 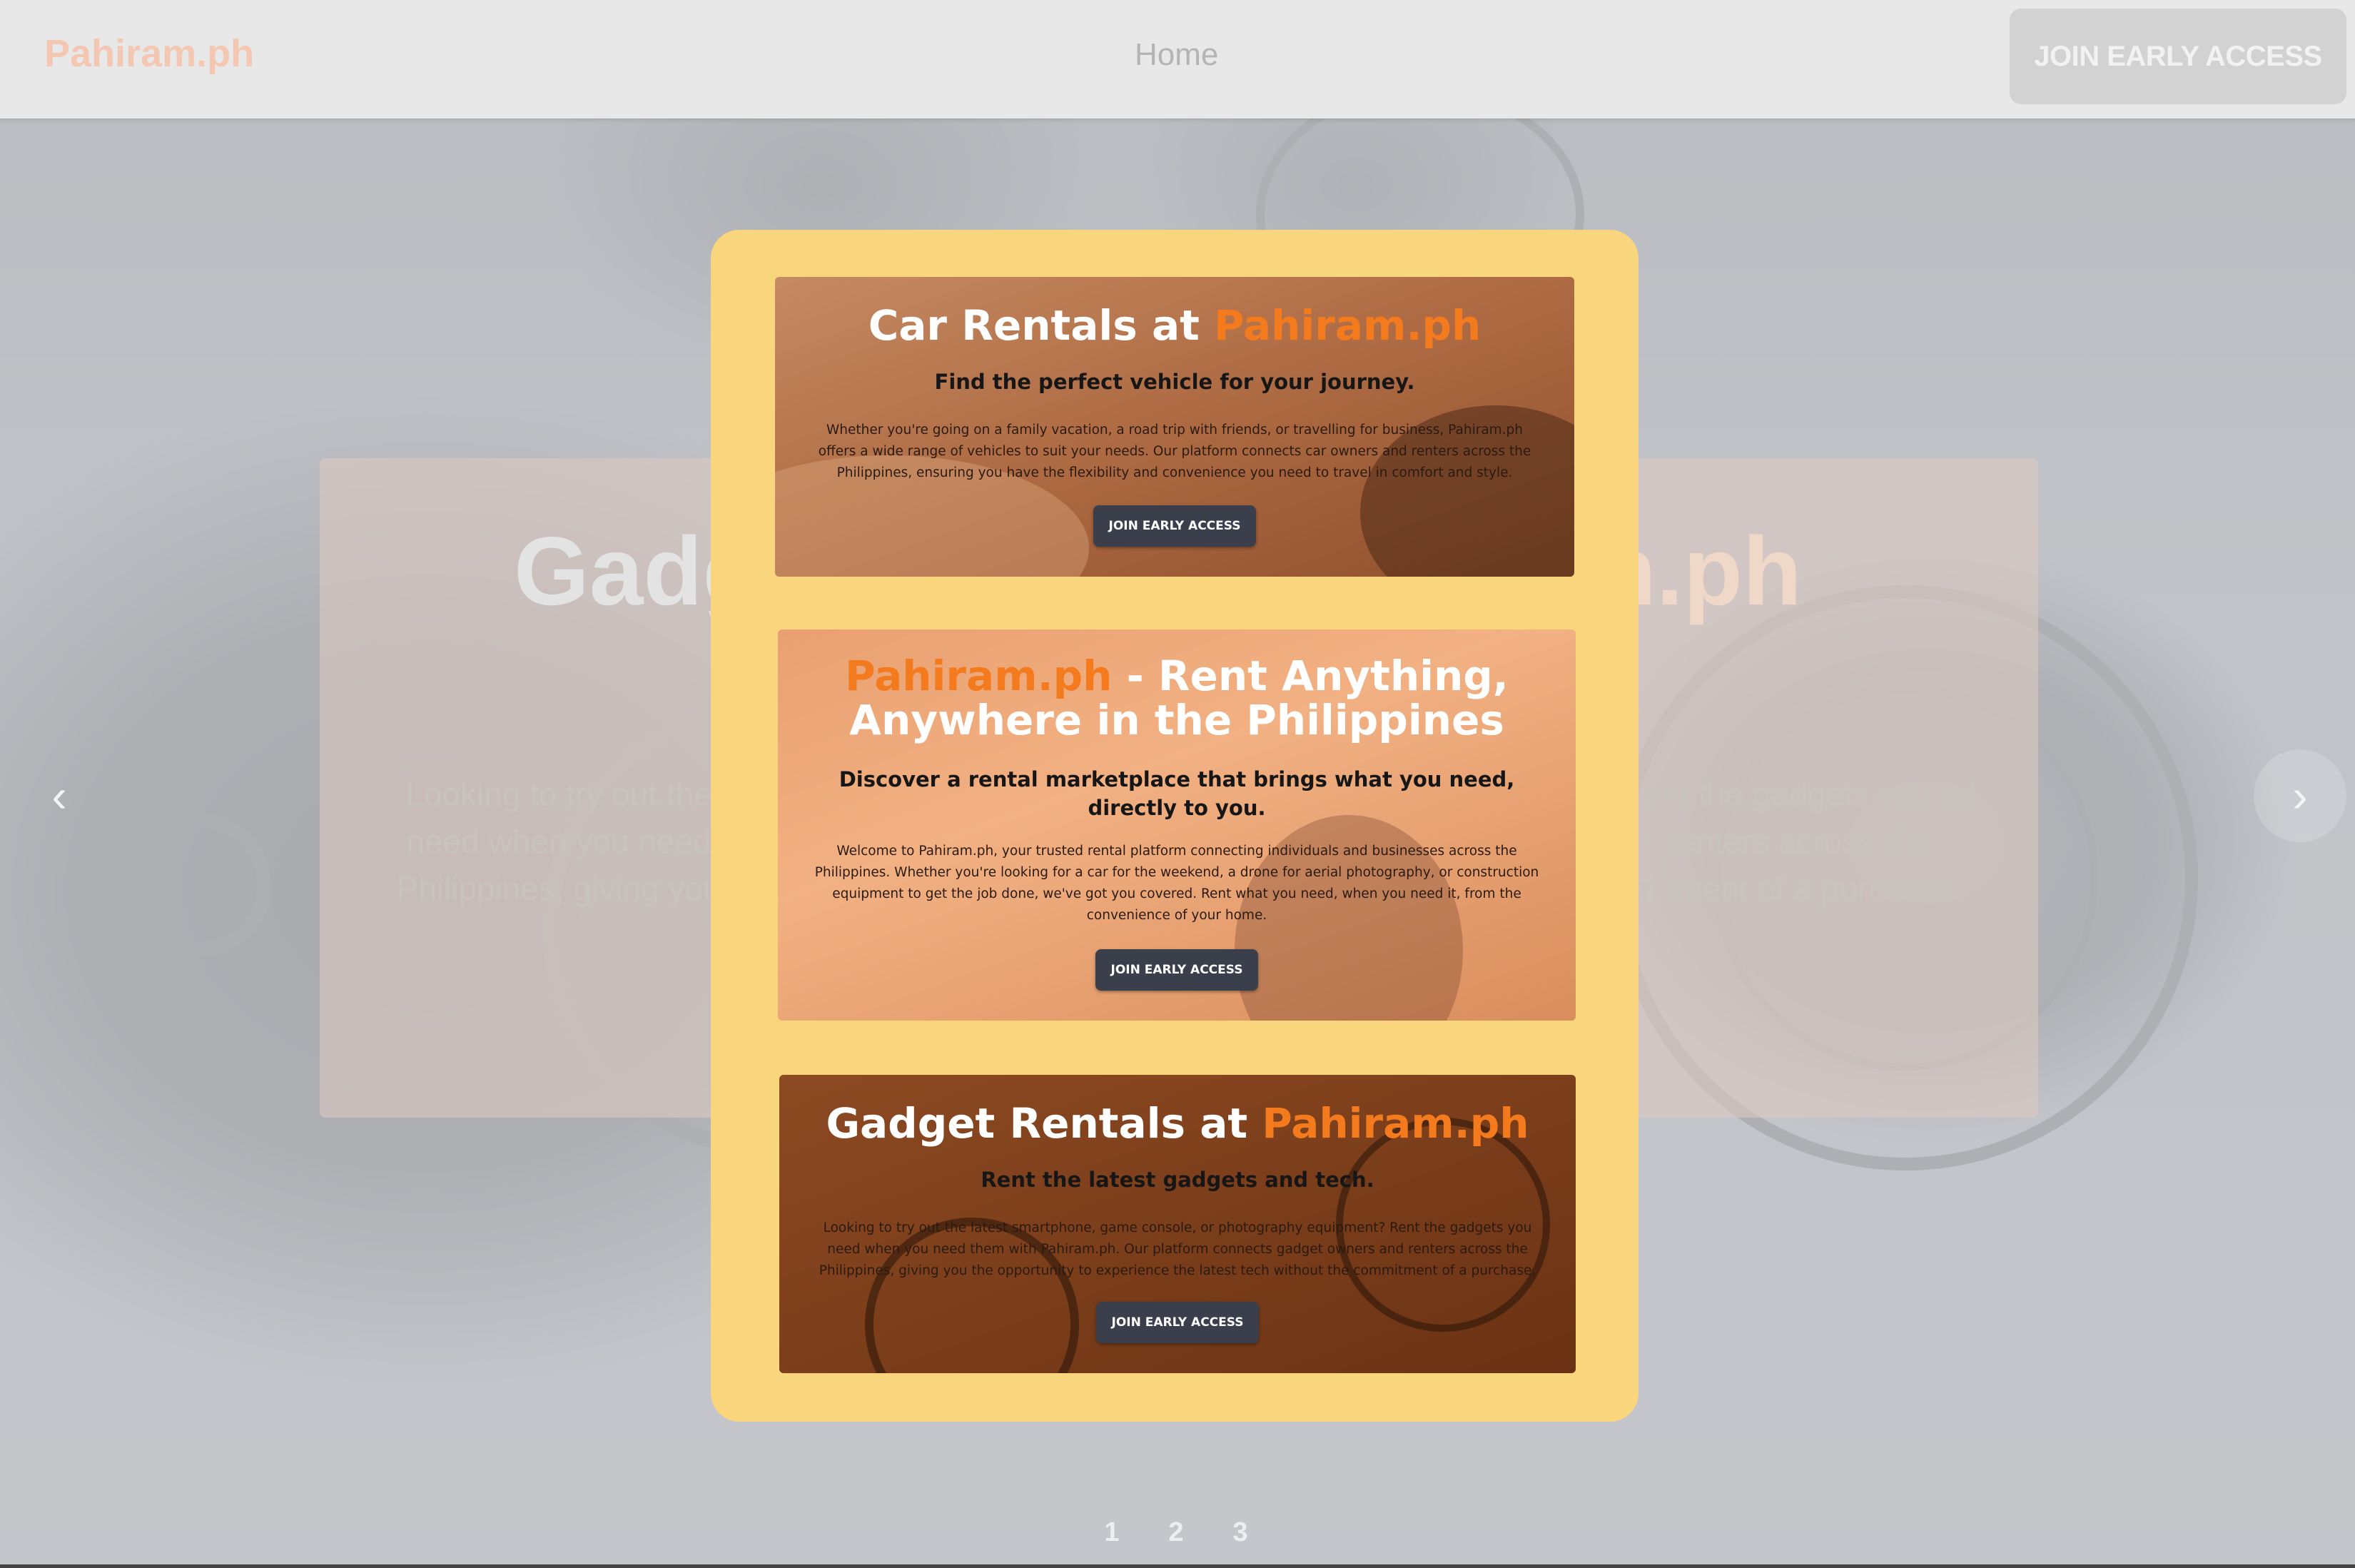 What do you see at coordinates (1177, 1180) in the screenshot?
I see `gadget-panel-subtitle: Rent the latest gadgets and tech.` at bounding box center [1177, 1180].